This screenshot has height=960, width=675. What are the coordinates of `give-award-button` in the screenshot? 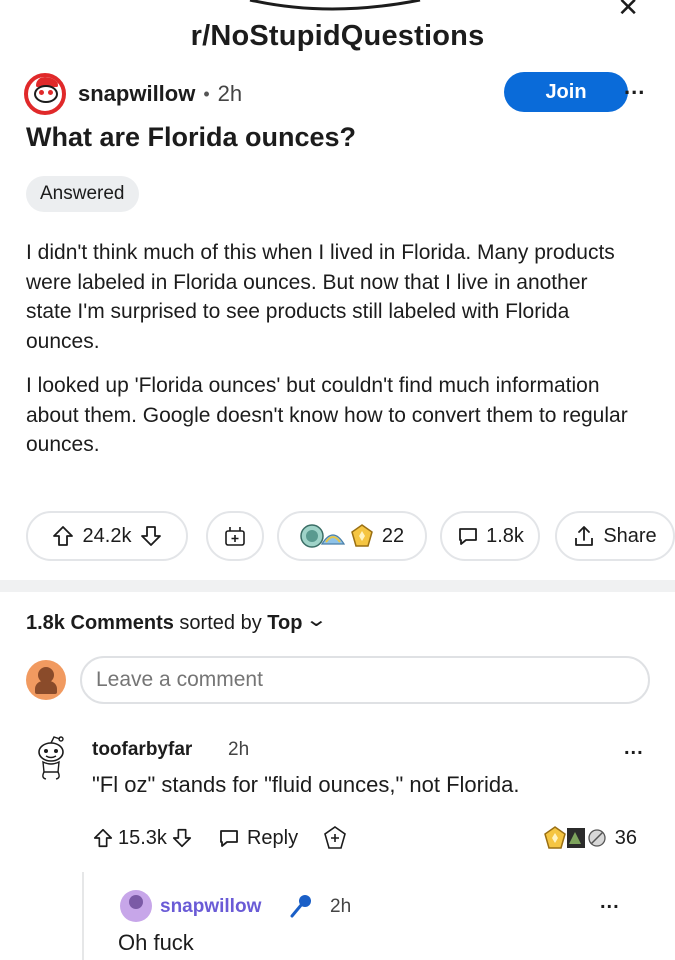 It's located at (235, 536).